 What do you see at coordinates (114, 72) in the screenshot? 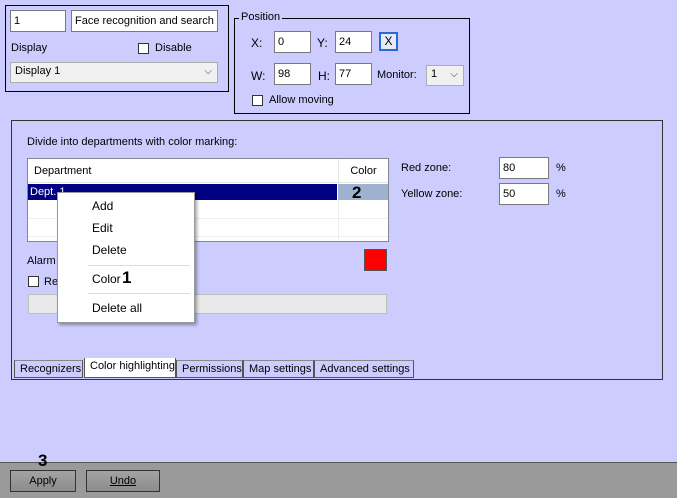
I see `display-select: Display 1 ⌵` at bounding box center [114, 72].